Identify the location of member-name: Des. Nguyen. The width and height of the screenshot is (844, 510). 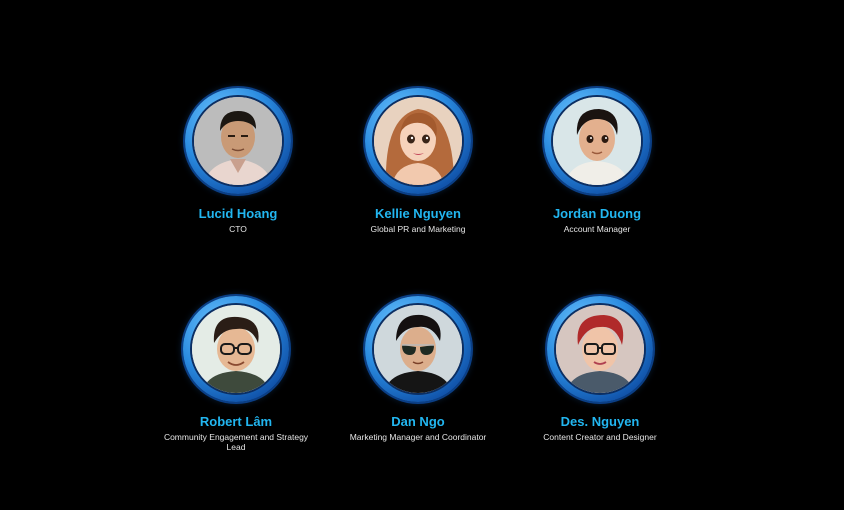
(600, 421).